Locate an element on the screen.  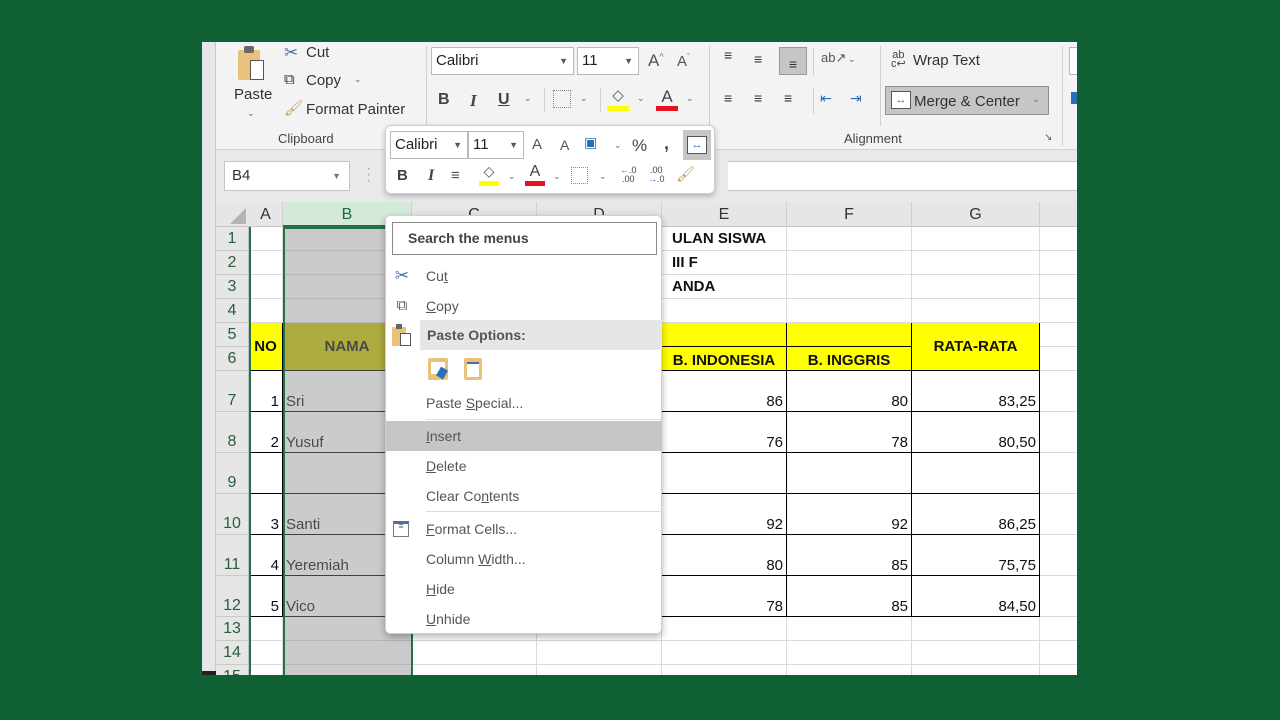
cell-b-inggris: 85 is located at coordinates (849, 596).